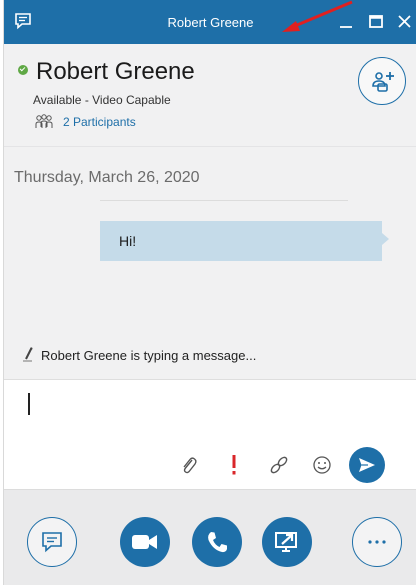  I want to click on share-content-button, so click(287, 542).